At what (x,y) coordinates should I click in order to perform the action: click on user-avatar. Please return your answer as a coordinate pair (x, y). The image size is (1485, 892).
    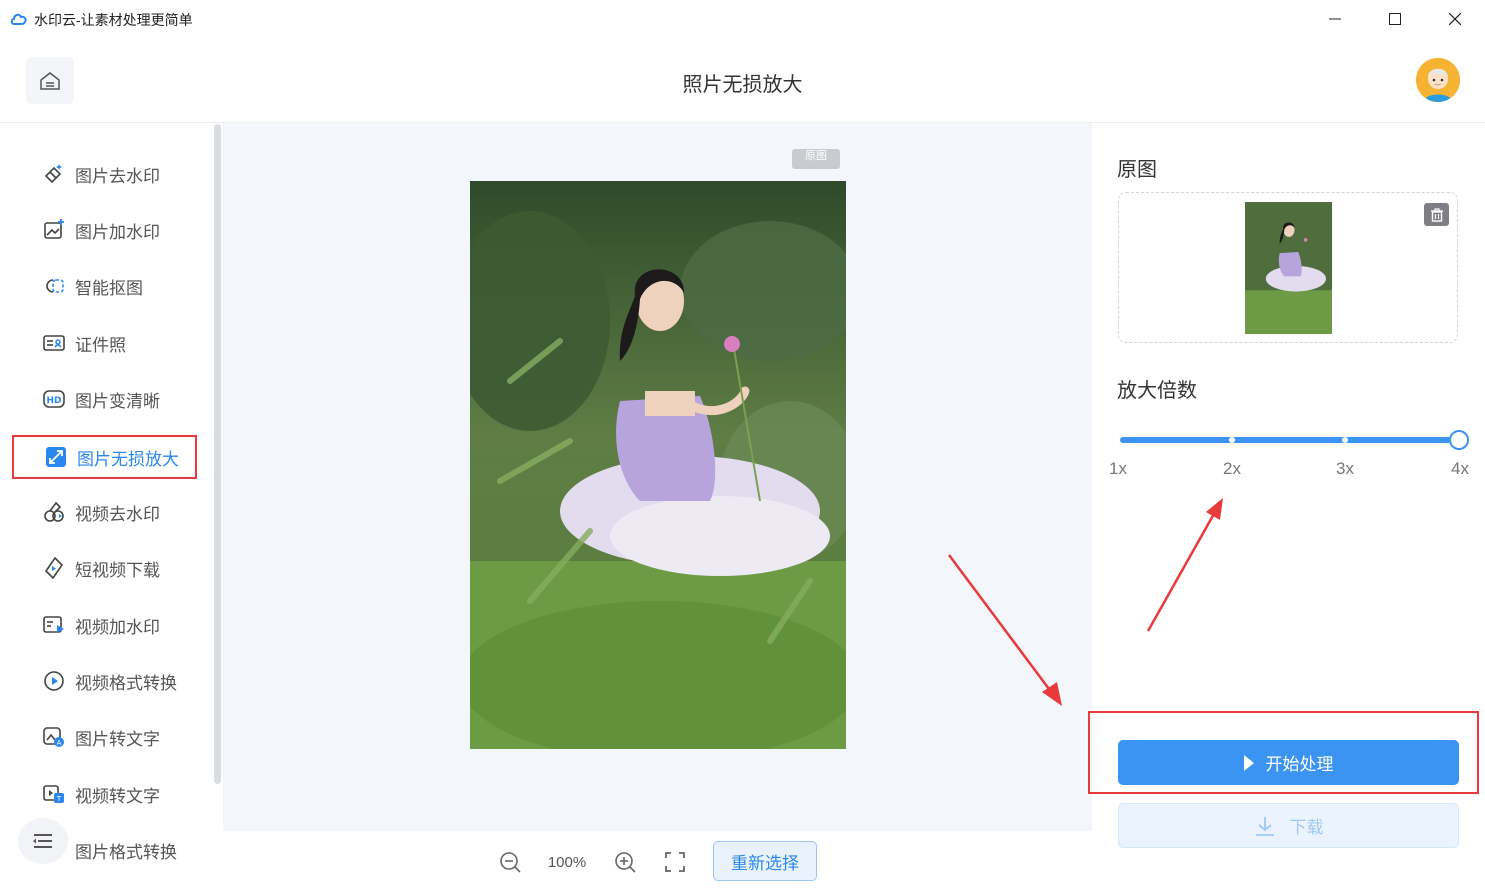
    Looking at the image, I should click on (1438, 80).